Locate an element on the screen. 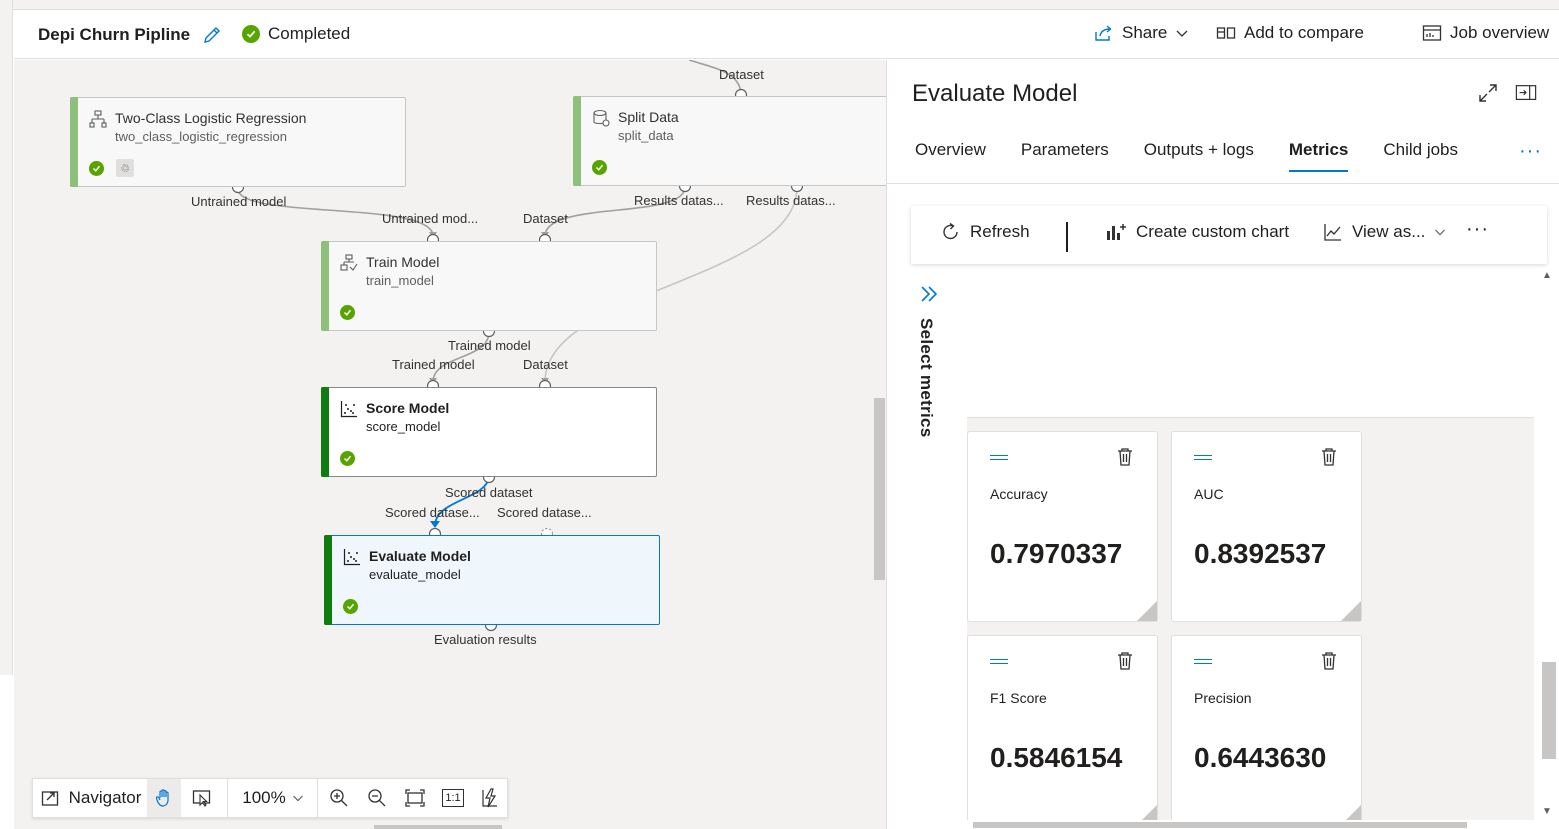 This screenshot has width=1559, height=829. scroll-down-icon: ▼ is located at coordinates (1547, 811).